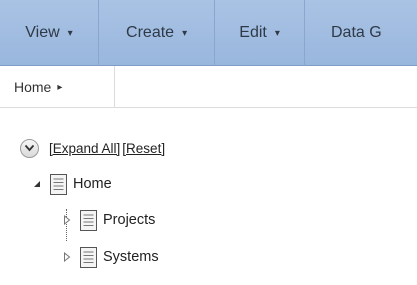 This screenshot has height=285, width=417. Describe the element at coordinates (37, 184) in the screenshot. I see `expanded-triangle-icon` at that location.